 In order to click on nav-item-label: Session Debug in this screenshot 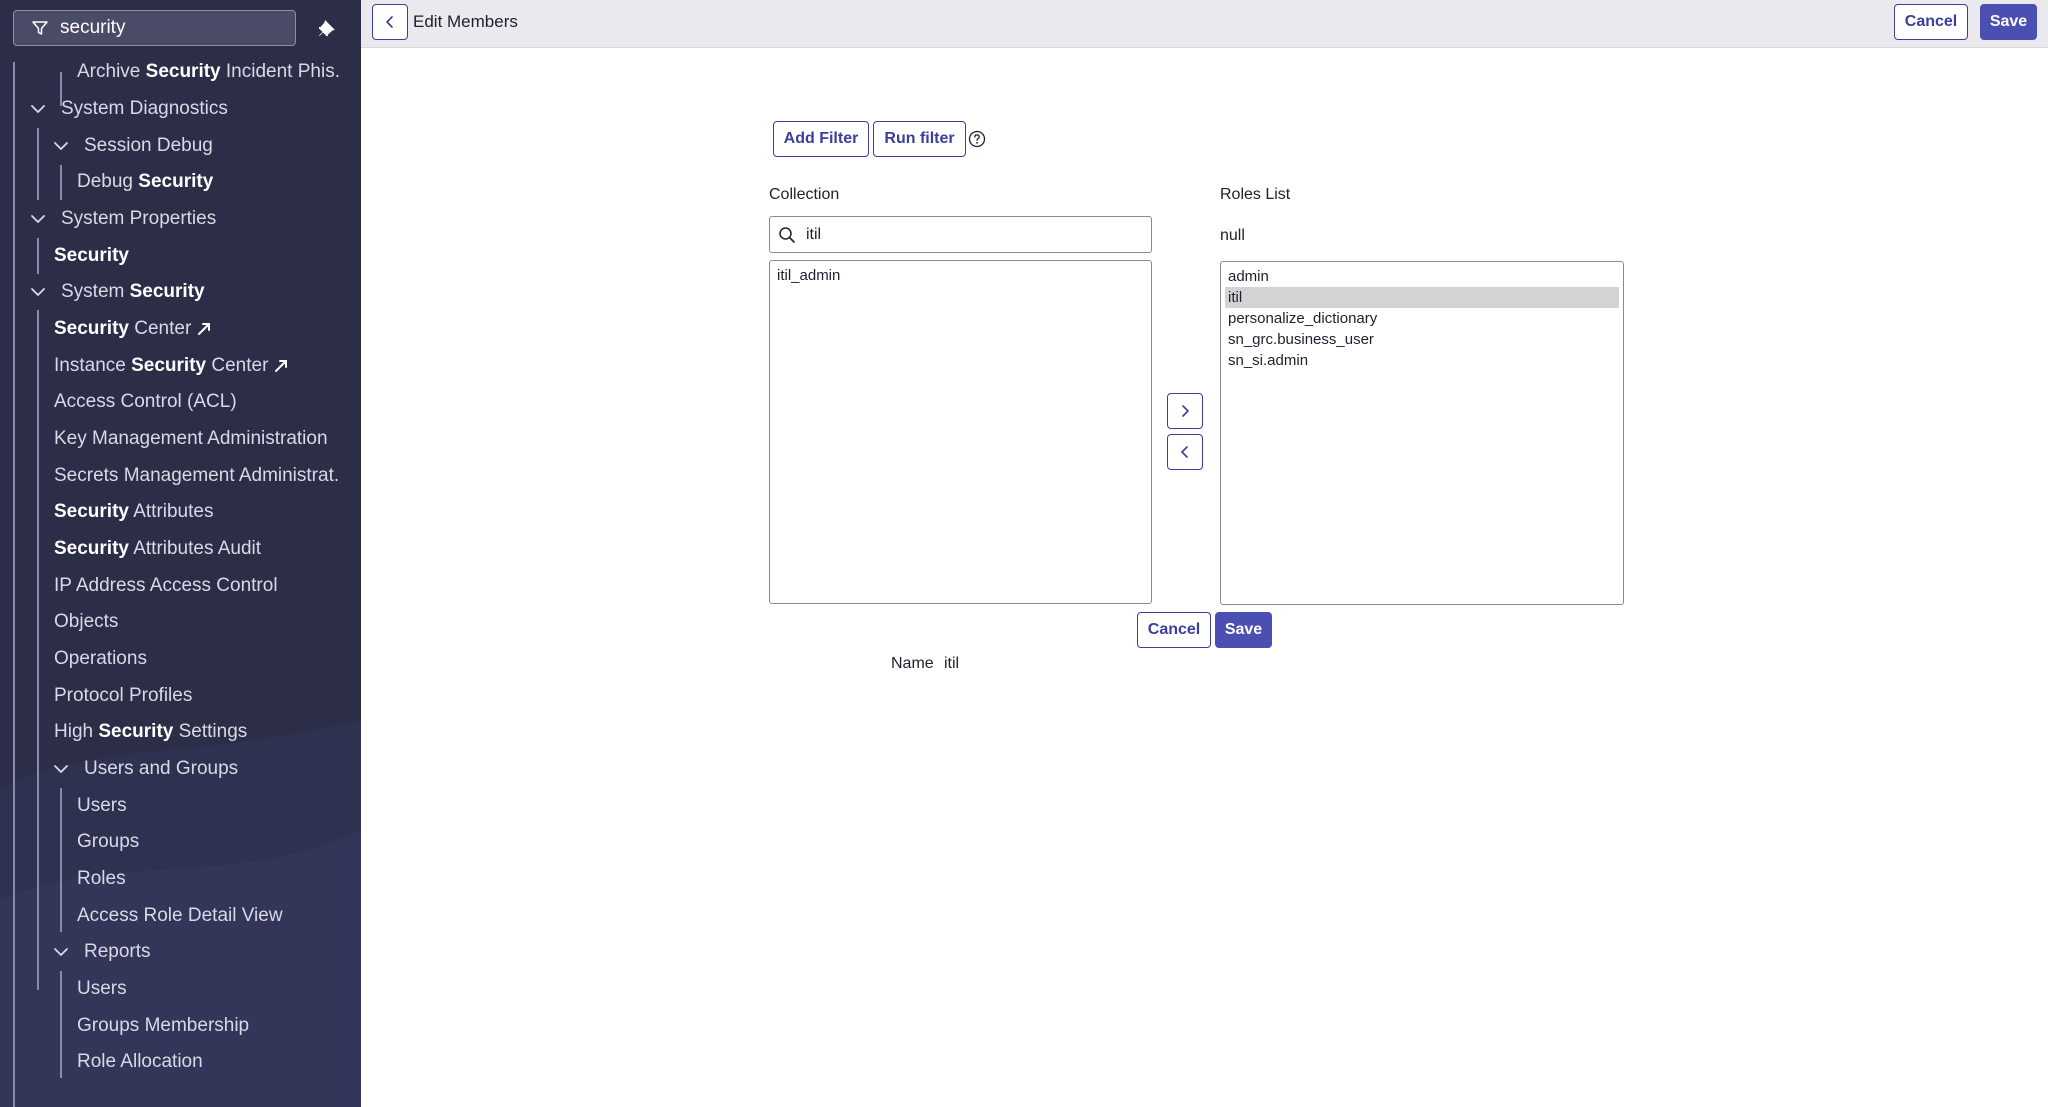, I will do `click(148, 146)`.